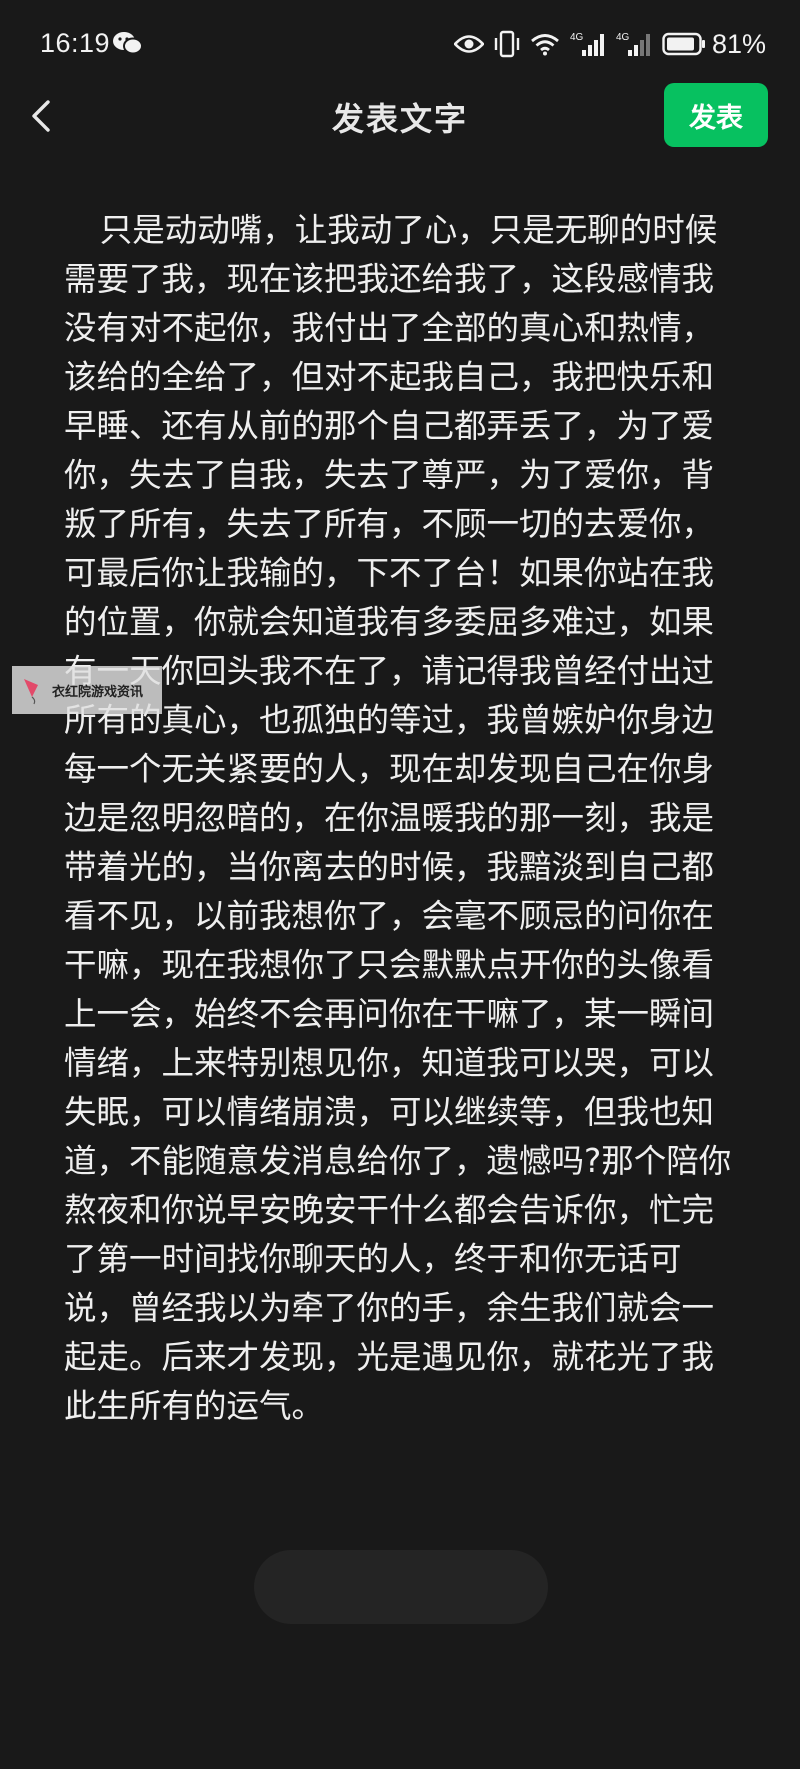  I want to click on watermark: 衣红院游戏资讯, so click(87, 690).